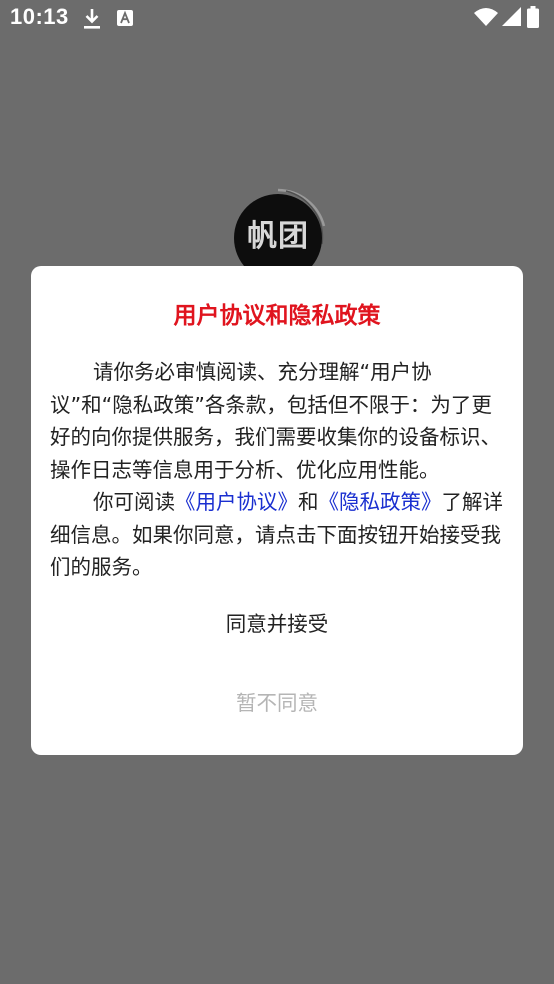  Describe the element at coordinates (236, 502) in the screenshot. I see `user-agreement-link: 《用户协议》` at that location.